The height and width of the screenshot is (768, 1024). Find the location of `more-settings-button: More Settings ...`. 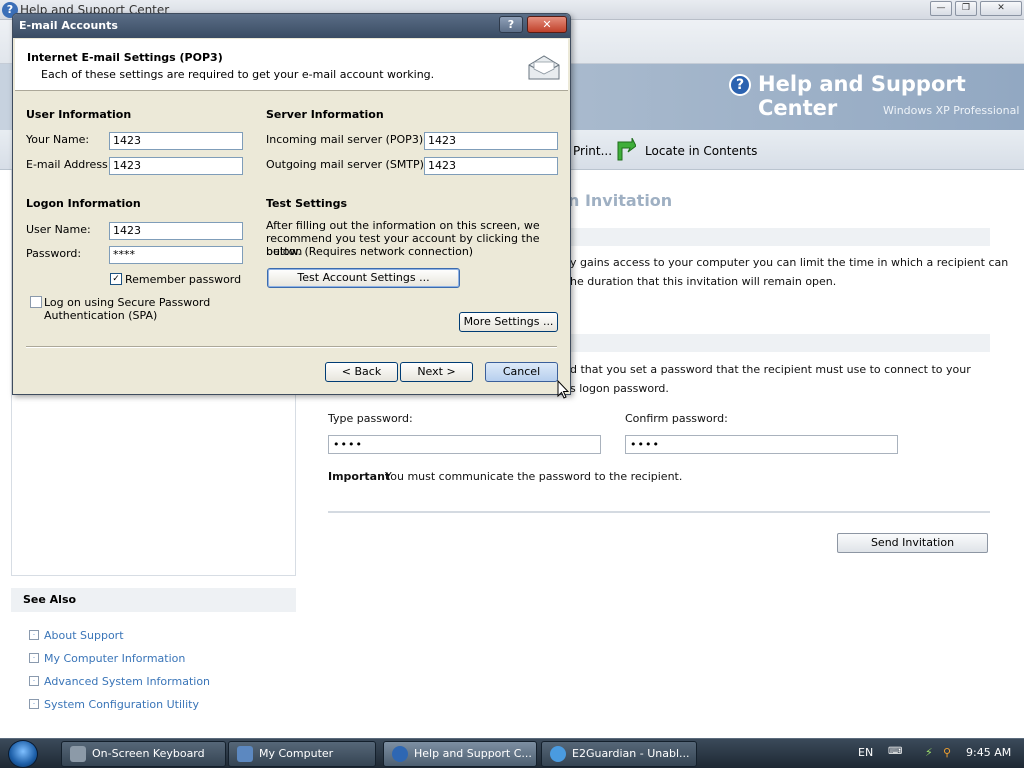

more-settings-button: More Settings ... is located at coordinates (508, 322).